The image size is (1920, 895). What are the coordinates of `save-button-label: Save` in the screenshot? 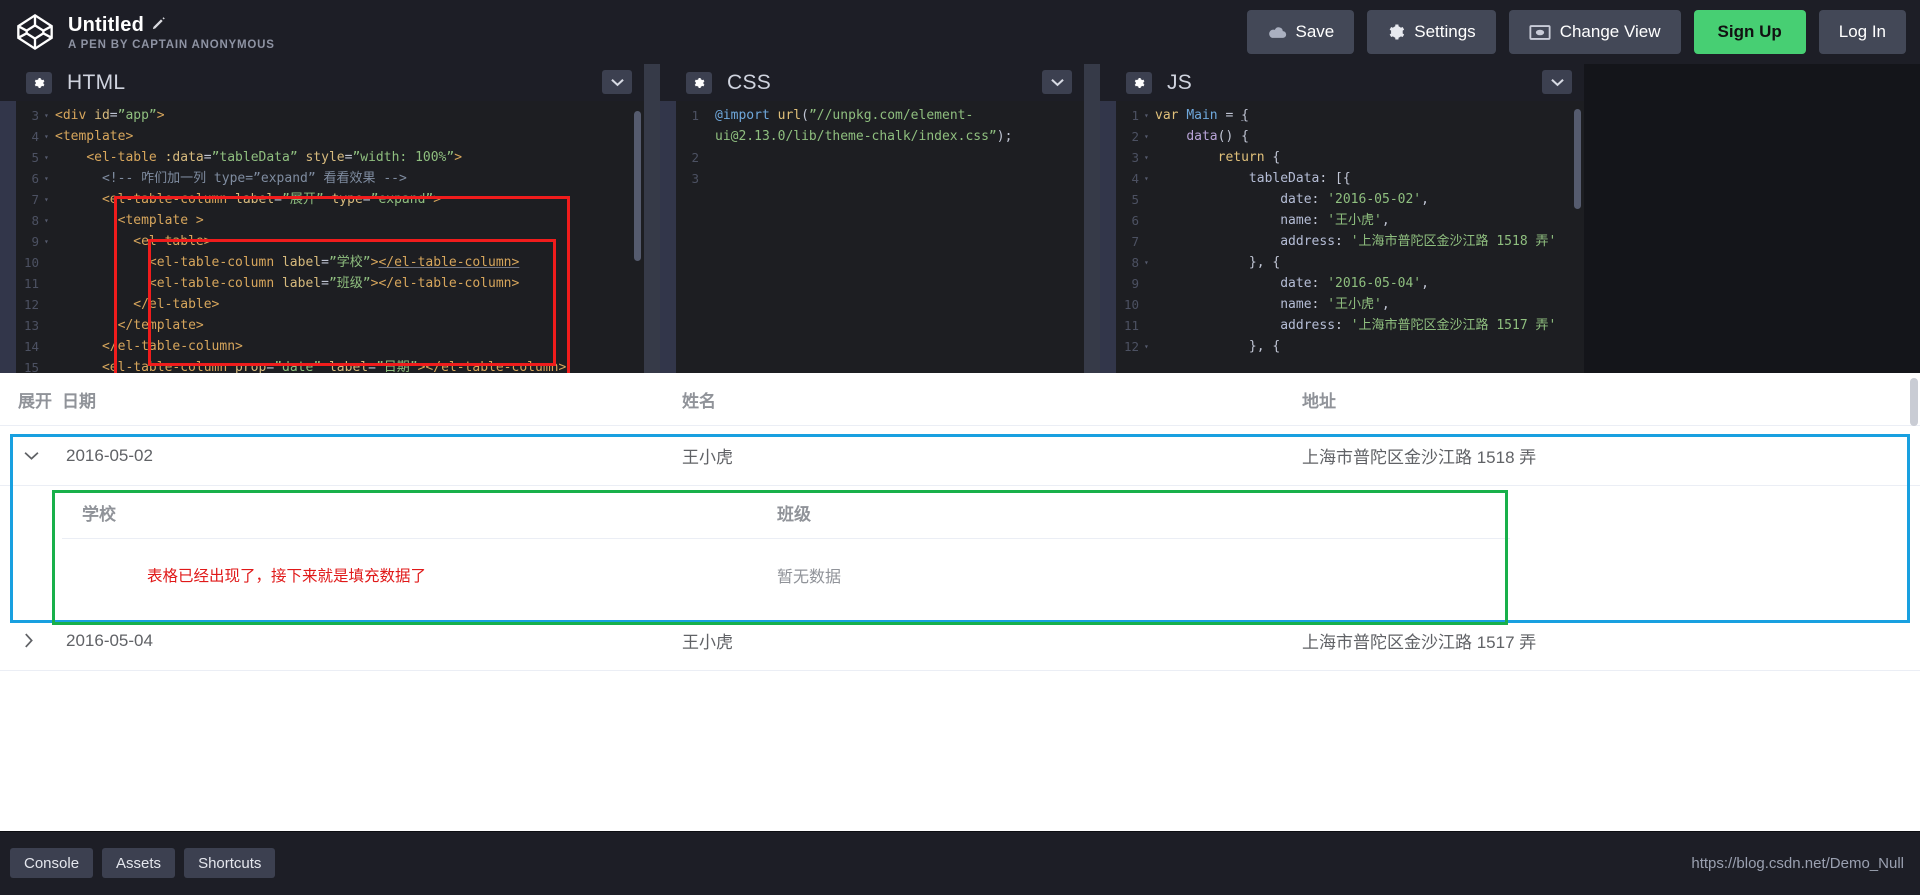 It's located at (1315, 31).